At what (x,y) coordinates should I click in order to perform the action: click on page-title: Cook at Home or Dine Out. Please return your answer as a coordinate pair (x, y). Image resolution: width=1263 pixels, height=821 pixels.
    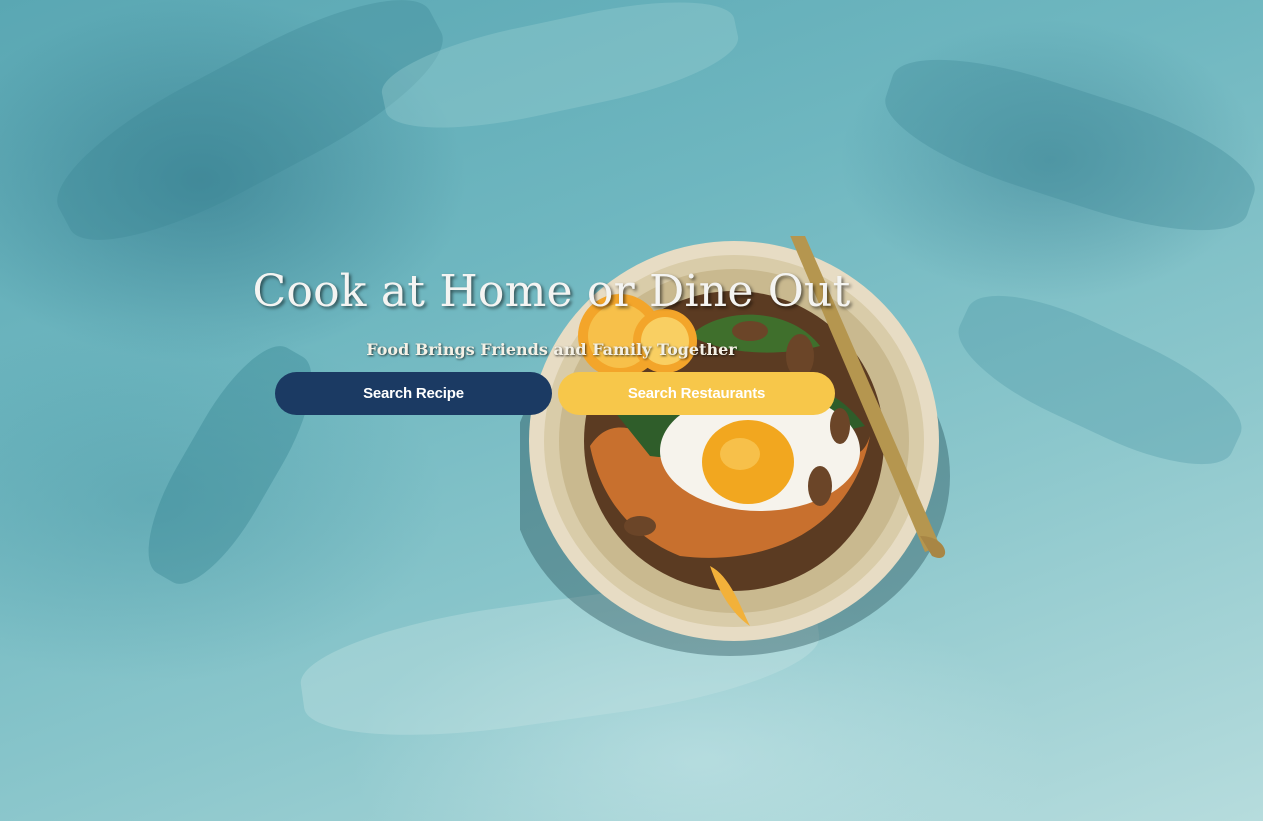
    Looking at the image, I should click on (551, 291).